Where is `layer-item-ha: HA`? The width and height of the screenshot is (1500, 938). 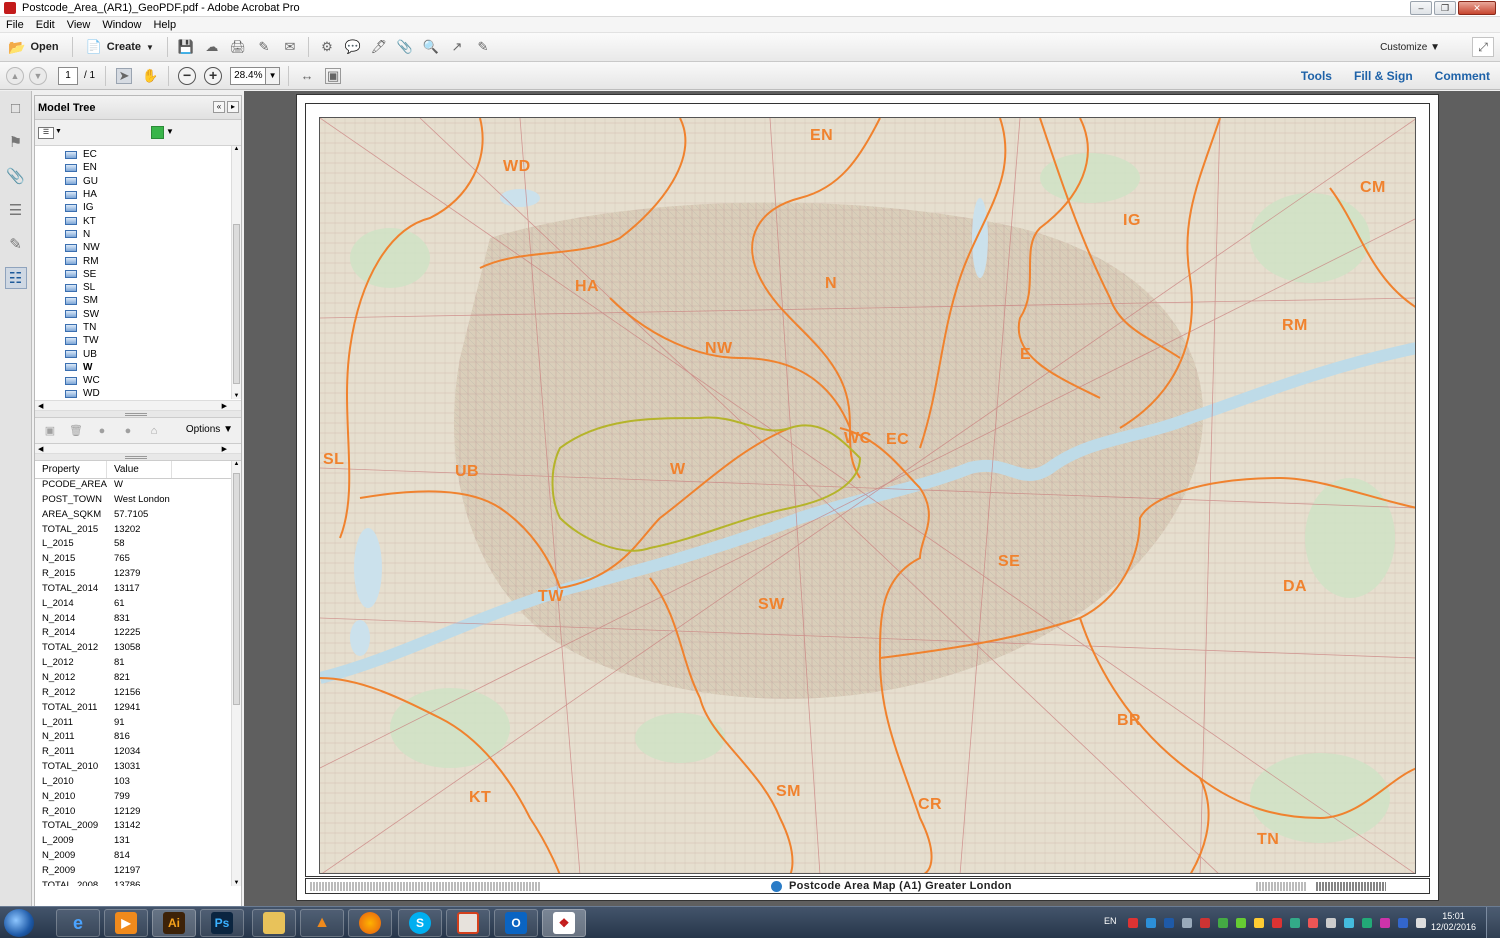 layer-item-ha: HA is located at coordinates (138, 194).